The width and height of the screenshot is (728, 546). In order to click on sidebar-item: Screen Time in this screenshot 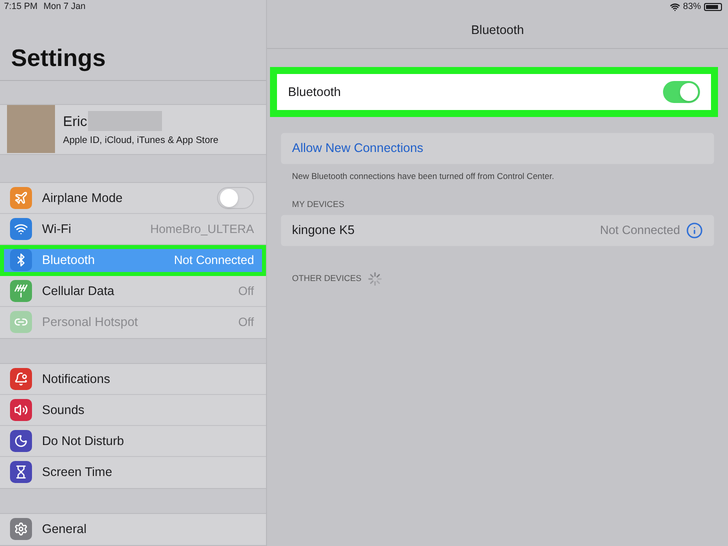, I will do `click(133, 472)`.